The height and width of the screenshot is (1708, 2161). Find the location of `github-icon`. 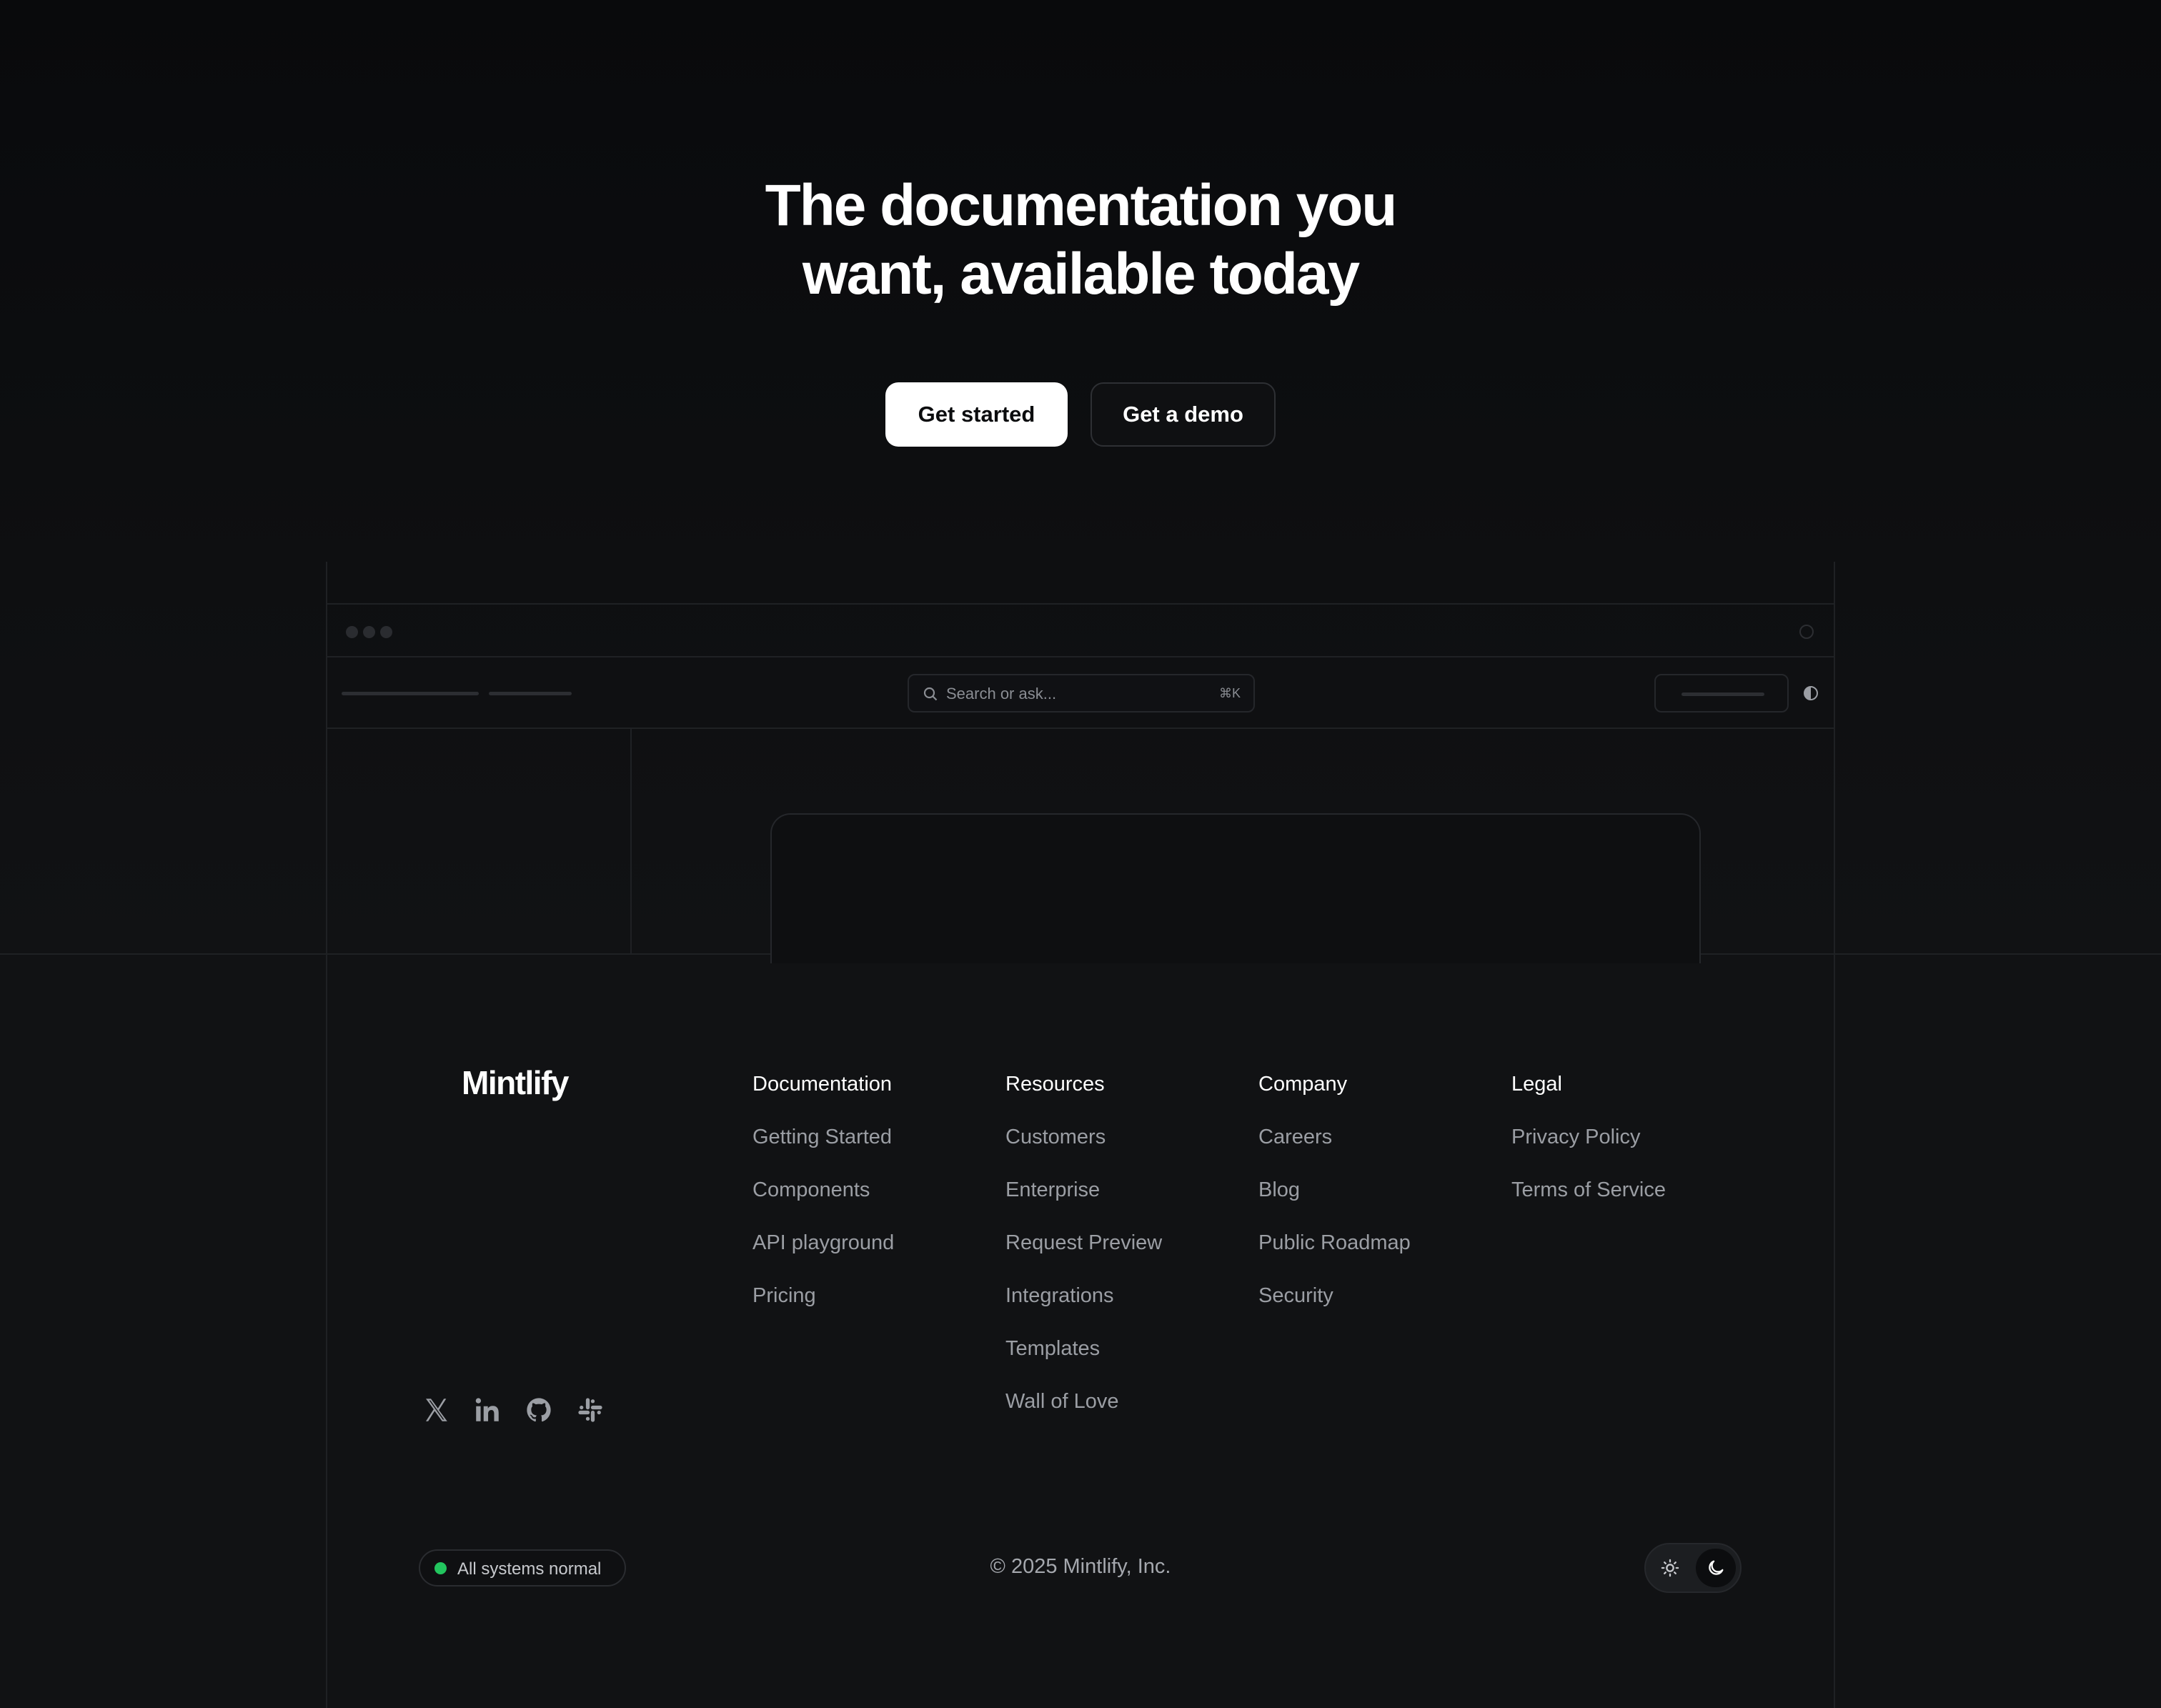

github-icon is located at coordinates (539, 1410).